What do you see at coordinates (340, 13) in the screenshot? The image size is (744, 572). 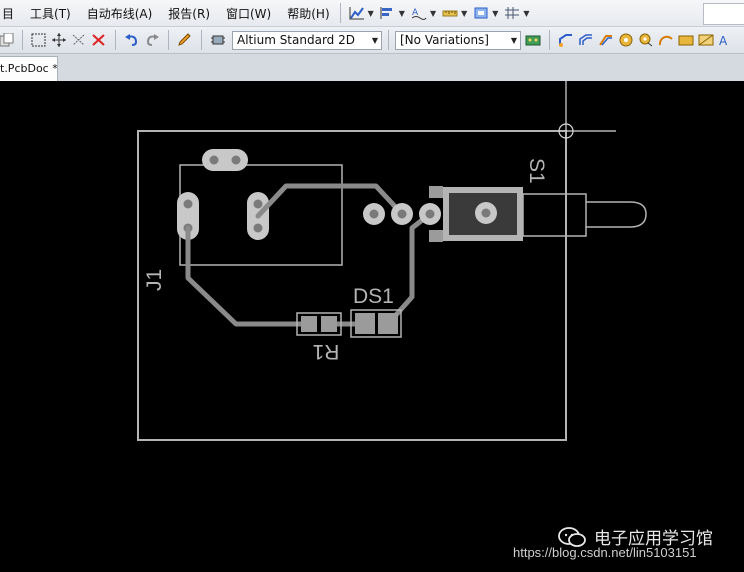 I see `menu-separator` at bounding box center [340, 13].